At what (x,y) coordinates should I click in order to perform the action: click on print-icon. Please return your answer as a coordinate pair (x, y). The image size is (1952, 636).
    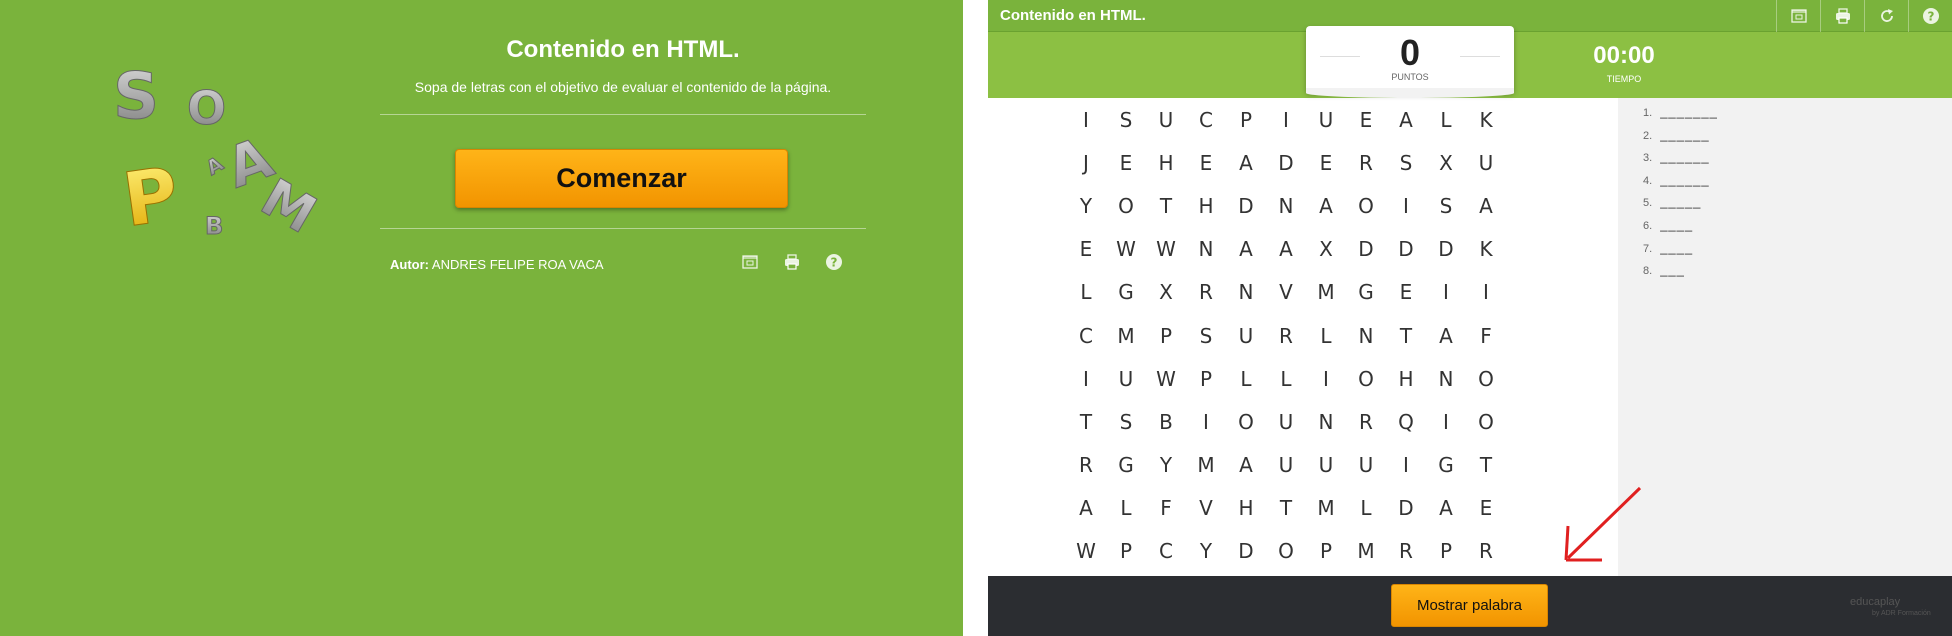
    Looking at the image, I should click on (792, 262).